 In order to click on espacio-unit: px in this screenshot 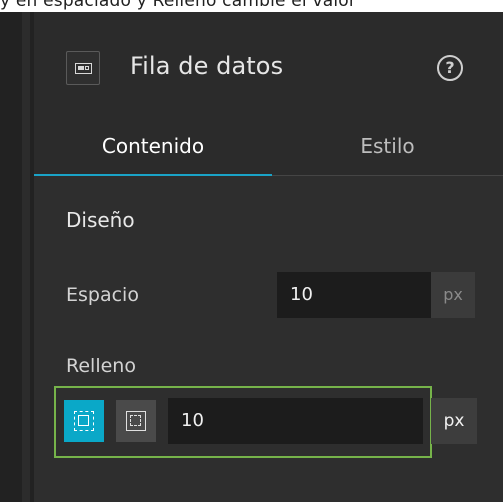, I will do `click(453, 295)`.